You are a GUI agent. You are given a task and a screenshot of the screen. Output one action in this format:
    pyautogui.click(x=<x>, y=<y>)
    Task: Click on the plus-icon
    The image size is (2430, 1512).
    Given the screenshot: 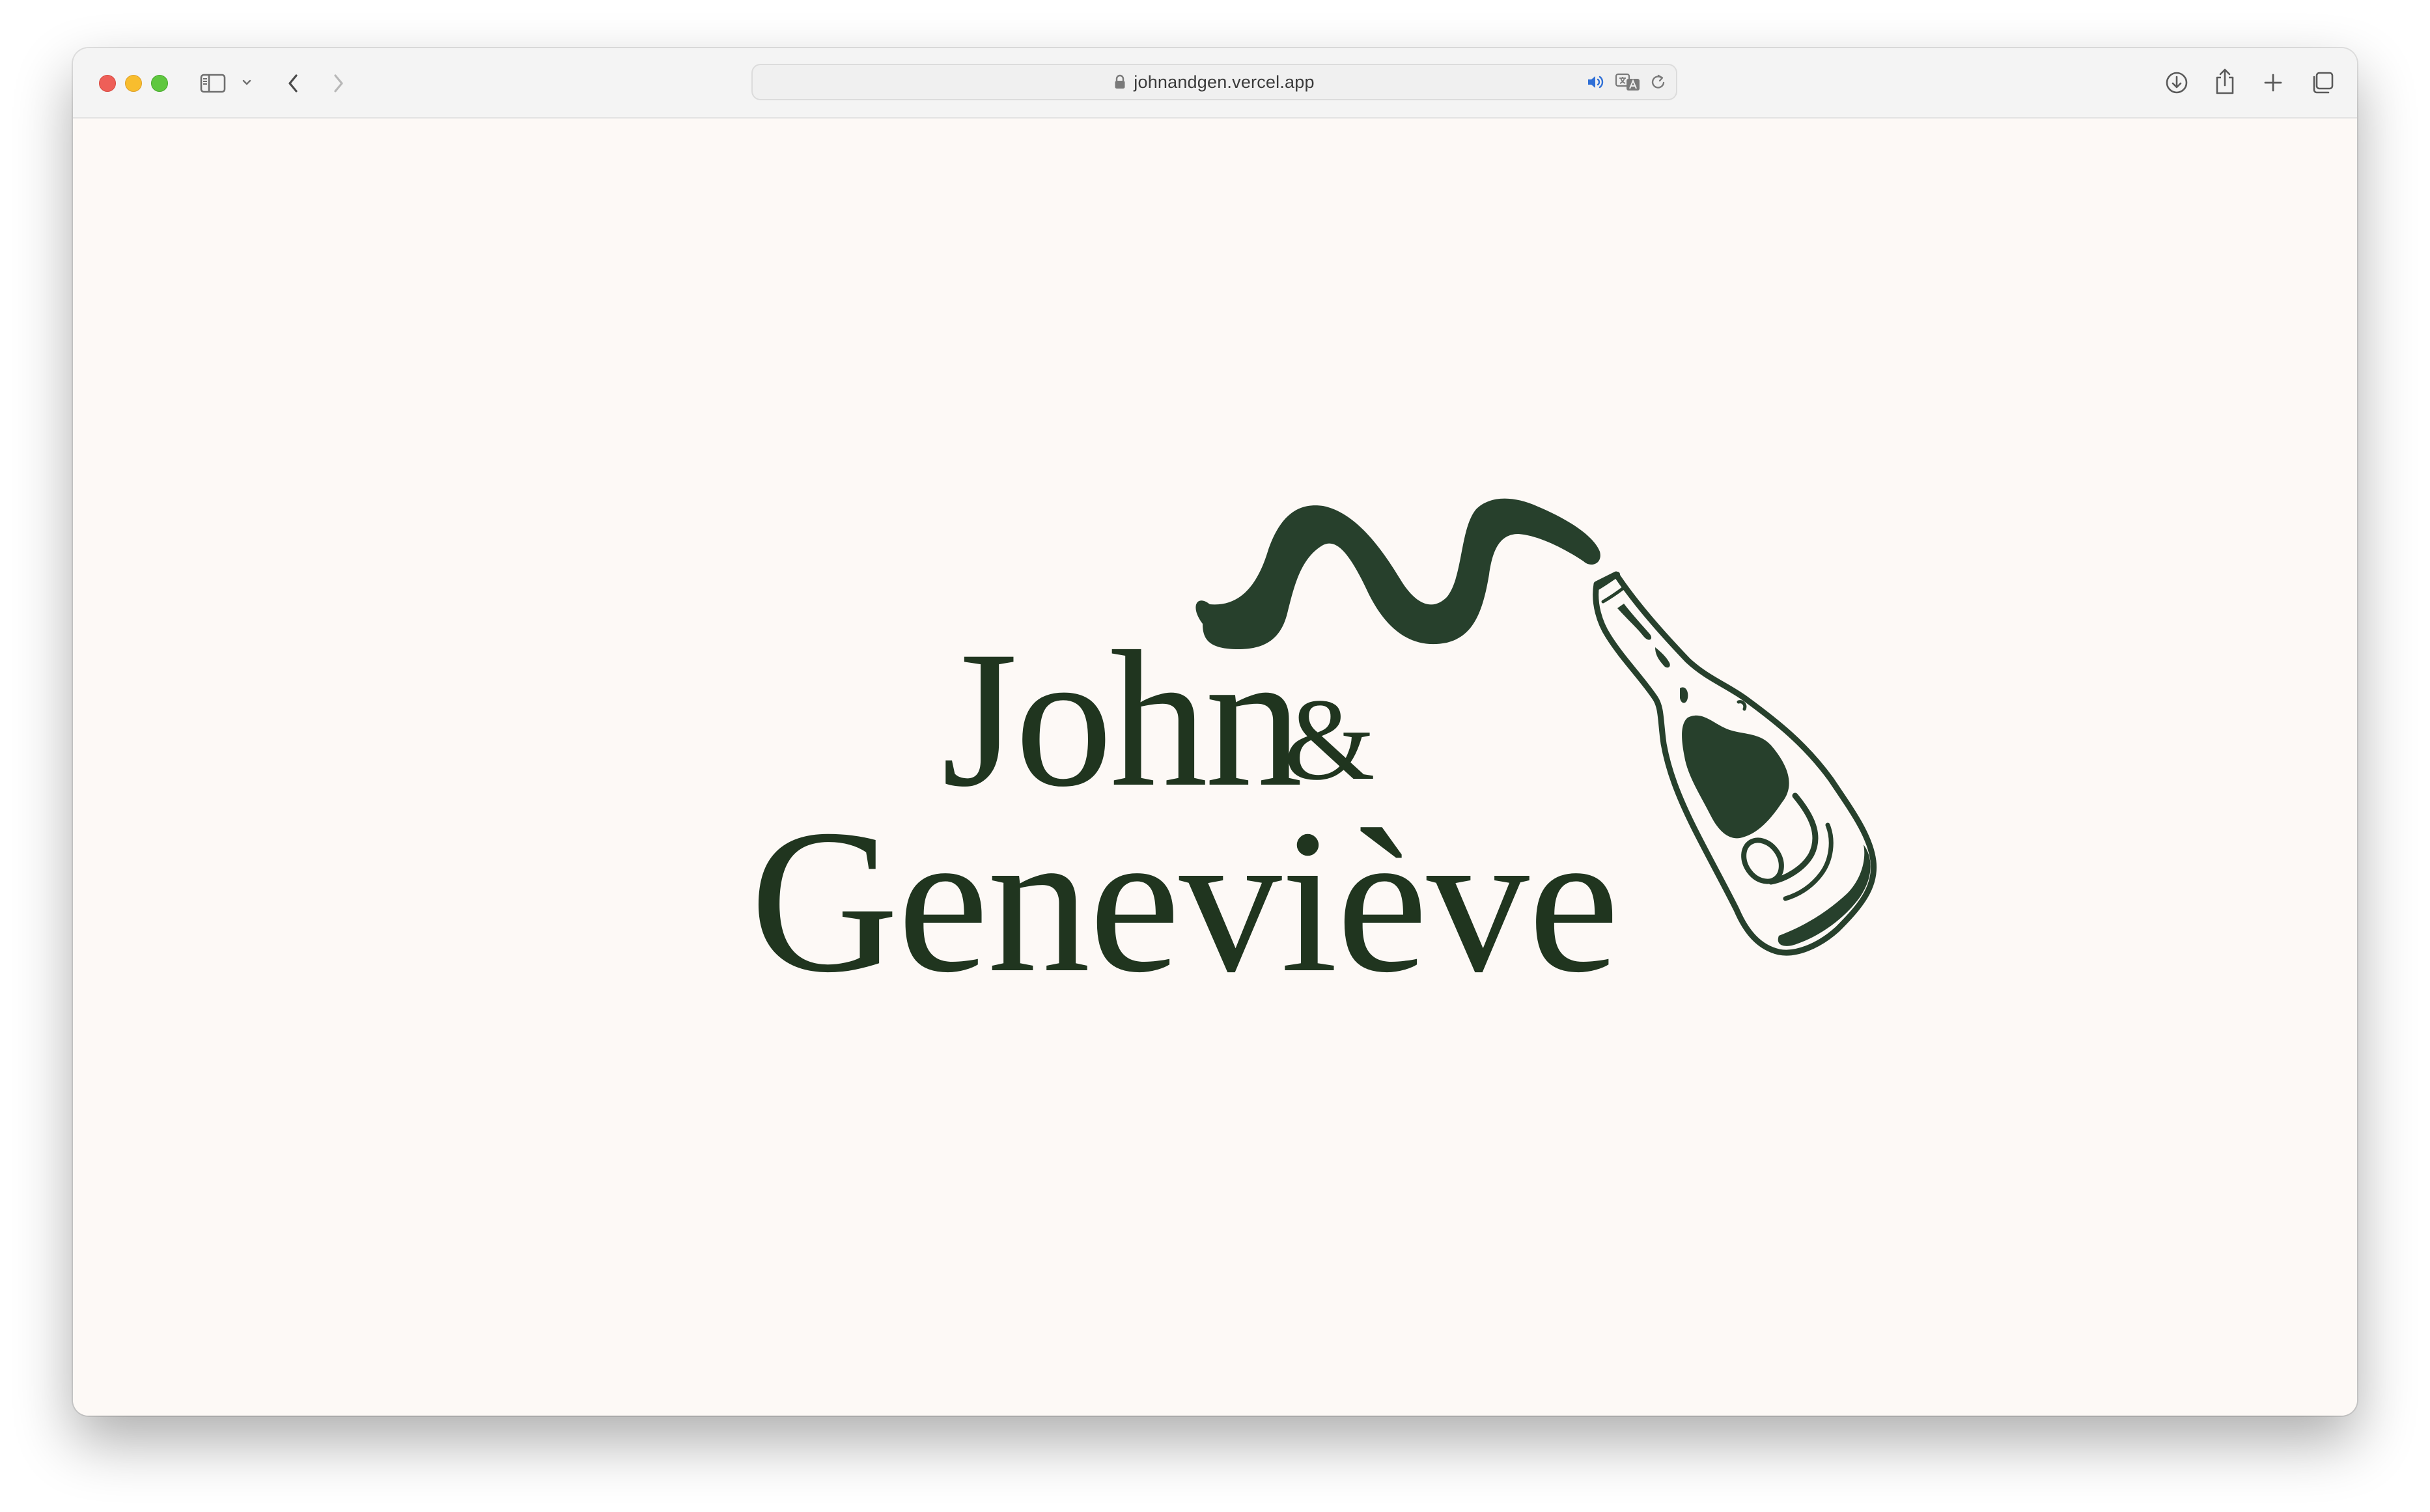 What is the action you would take?
    pyautogui.click(x=2273, y=83)
    